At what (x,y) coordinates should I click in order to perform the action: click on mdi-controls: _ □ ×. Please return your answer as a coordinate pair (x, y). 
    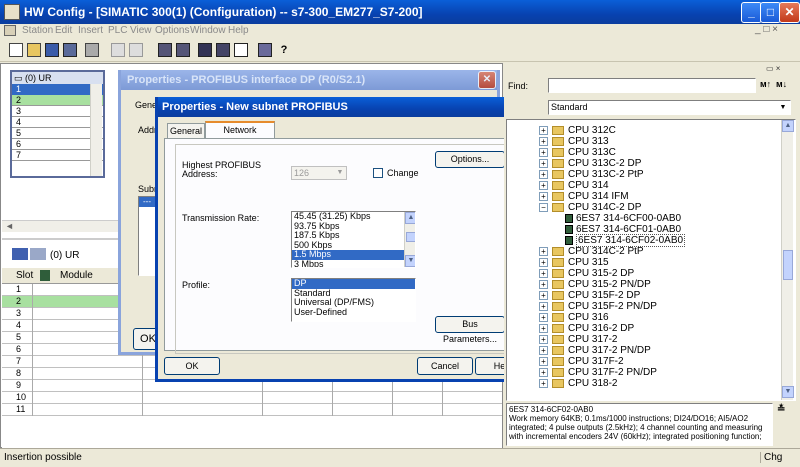
    Looking at the image, I should click on (766, 29).